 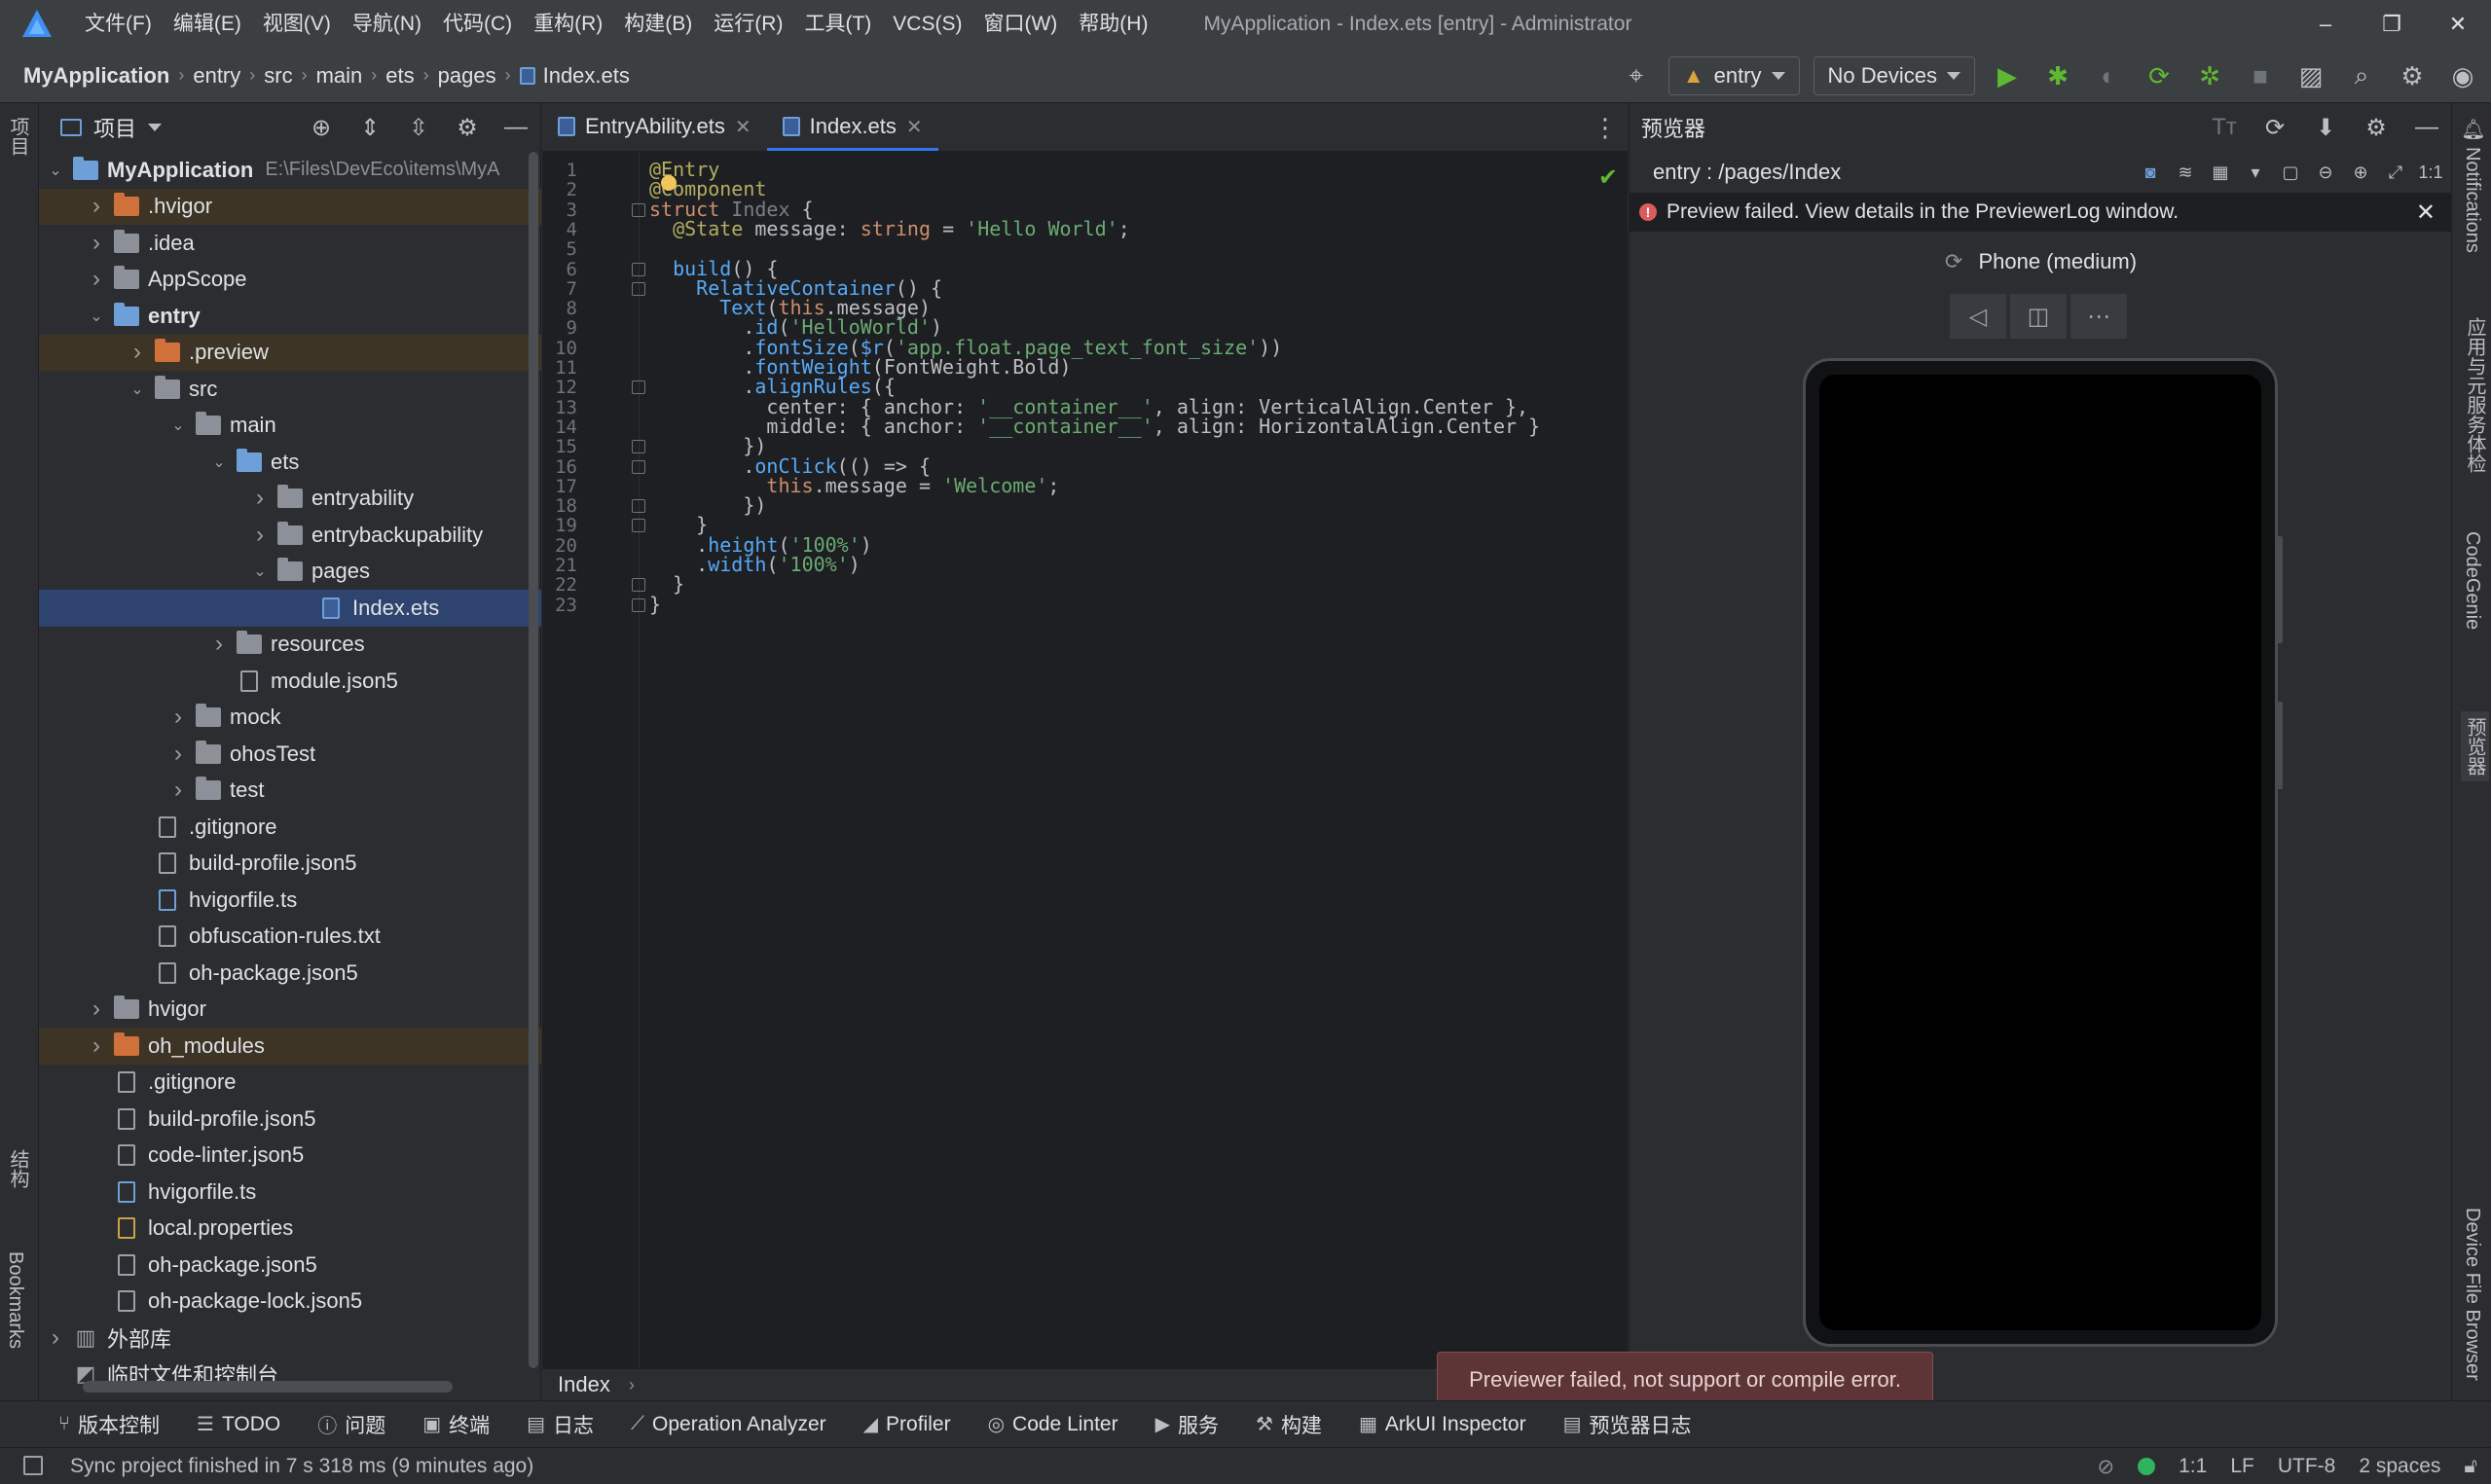 What do you see at coordinates (290, 681) in the screenshot?
I see `tree-item: module.json5` at bounding box center [290, 681].